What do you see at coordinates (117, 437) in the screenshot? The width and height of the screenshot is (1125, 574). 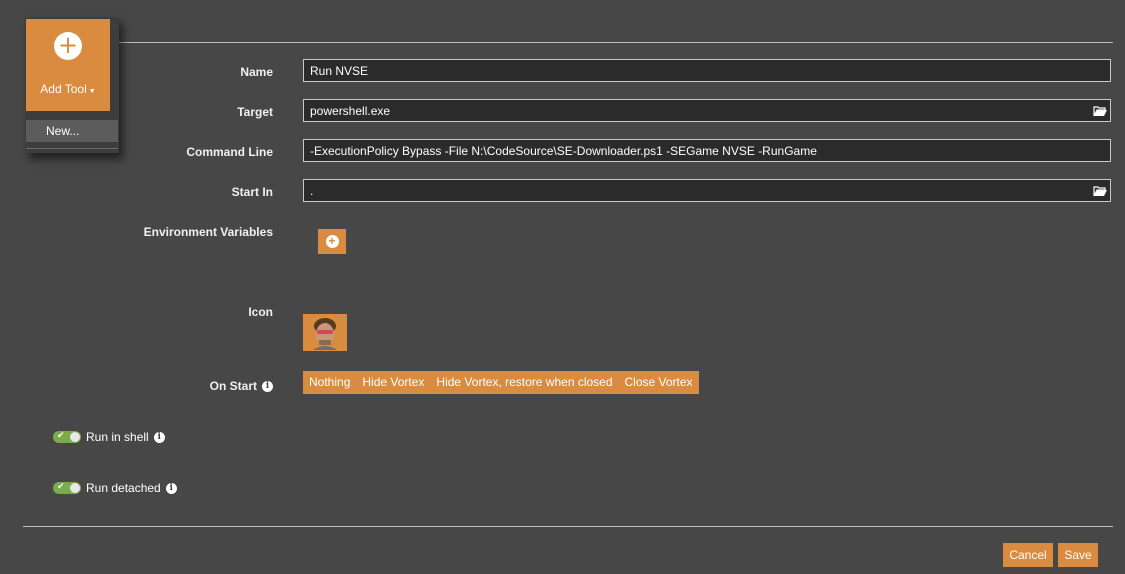 I see `run-in-shell-label: Run in shell` at bounding box center [117, 437].